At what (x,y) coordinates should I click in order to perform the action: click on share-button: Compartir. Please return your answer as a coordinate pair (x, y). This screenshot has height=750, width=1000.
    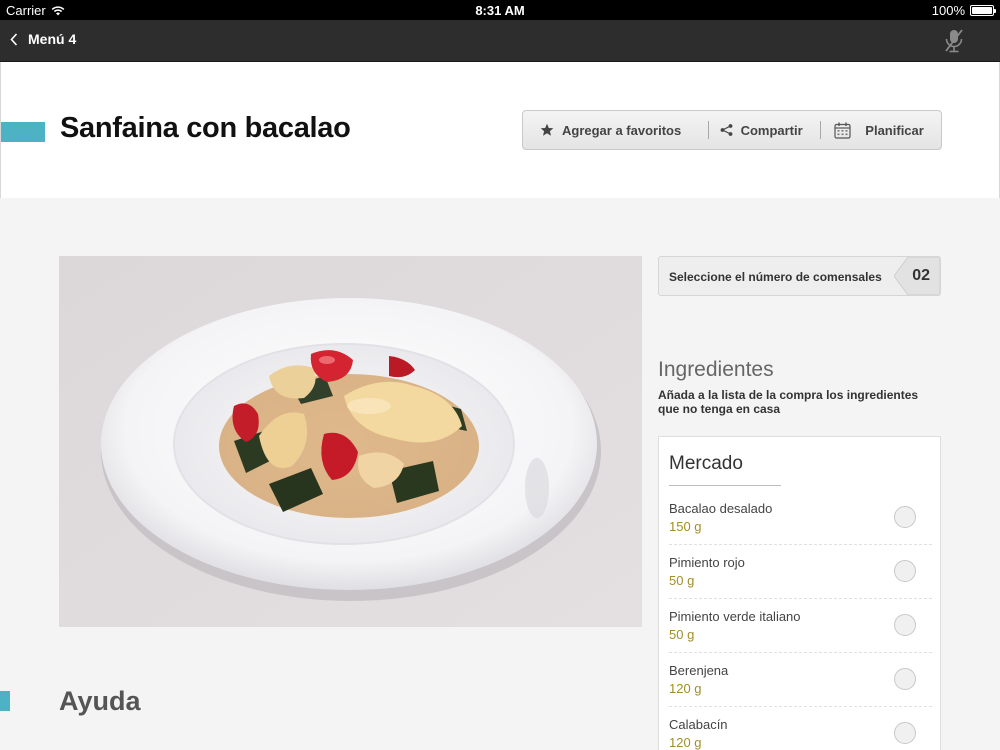
    Looking at the image, I should click on (765, 130).